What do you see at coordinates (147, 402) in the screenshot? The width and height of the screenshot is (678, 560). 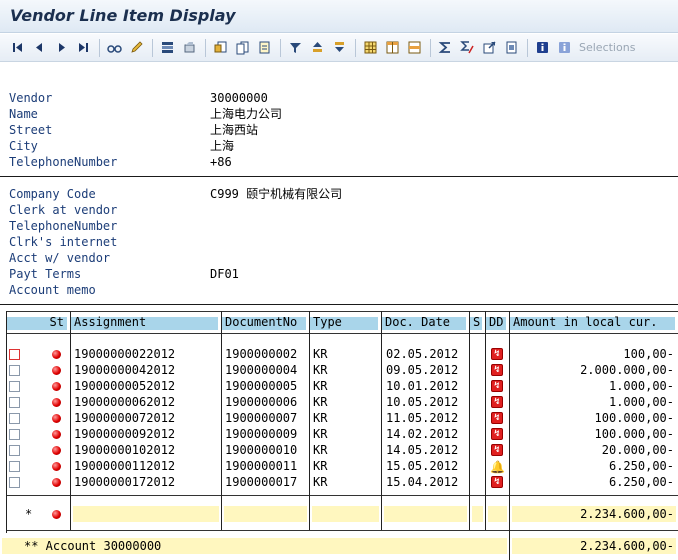 I see `assignment-cell: 19000000062012` at bounding box center [147, 402].